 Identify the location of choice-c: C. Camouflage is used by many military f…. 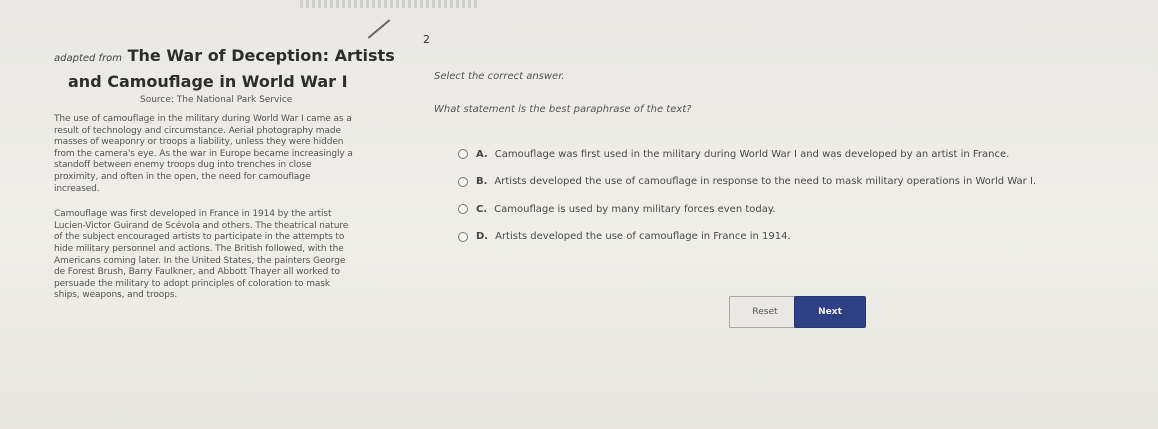
(803, 209).